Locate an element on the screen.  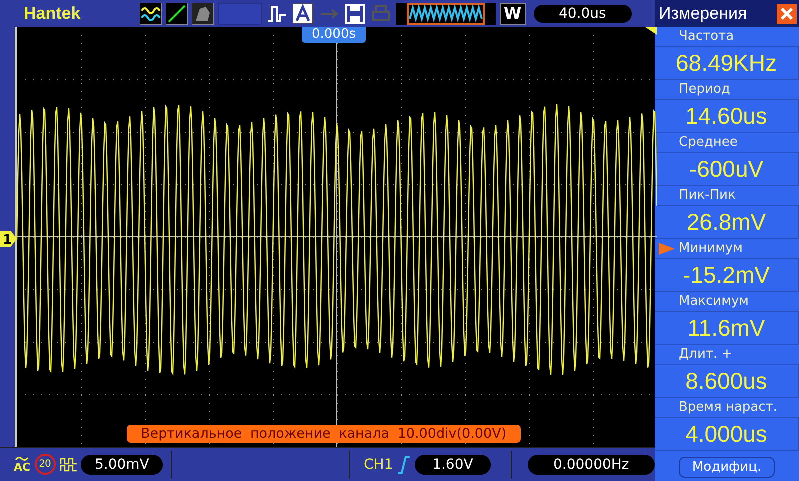
measurement-label: Минимум is located at coordinates (727, 248).